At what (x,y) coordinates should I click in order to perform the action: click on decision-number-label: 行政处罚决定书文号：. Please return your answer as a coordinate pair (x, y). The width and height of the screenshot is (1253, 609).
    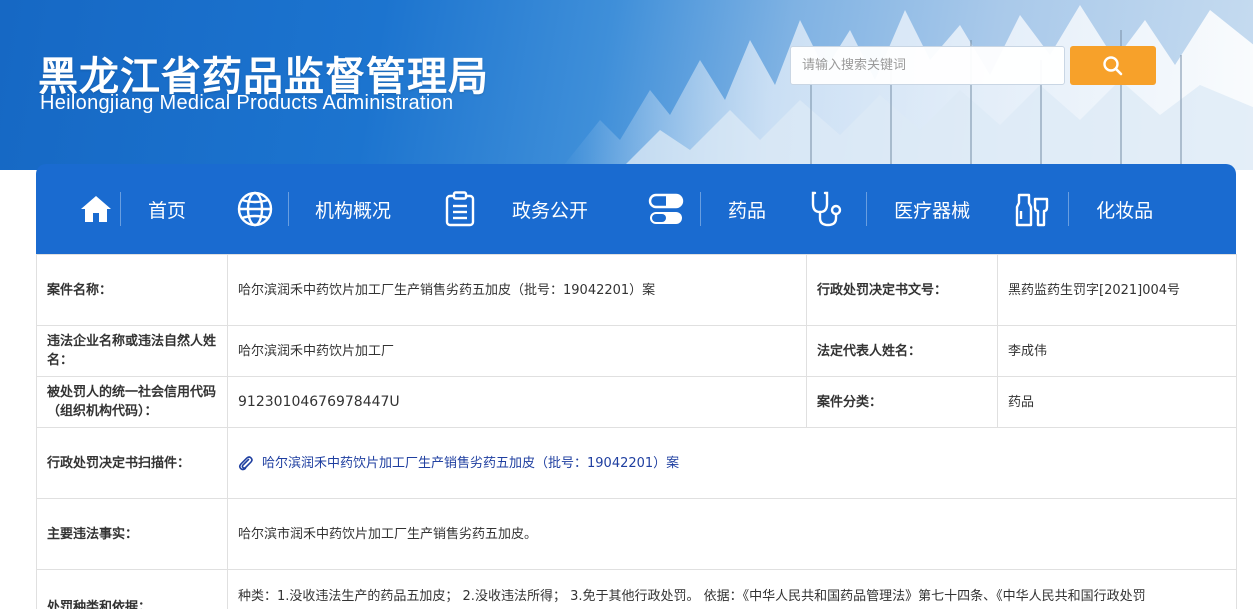
    Looking at the image, I should click on (902, 290).